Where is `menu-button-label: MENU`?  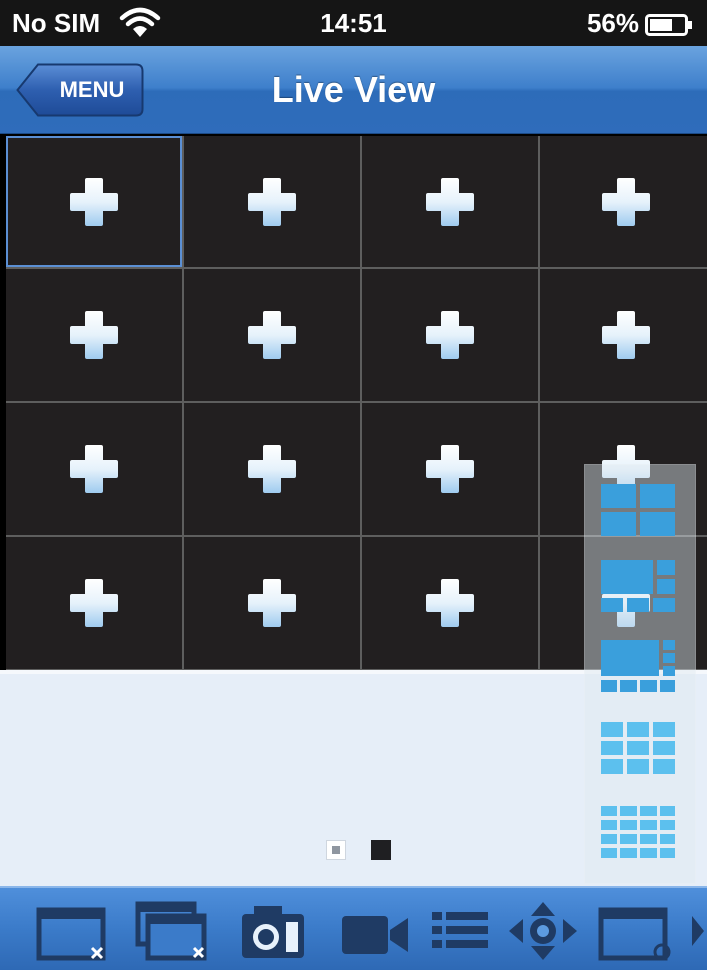 menu-button-label: MENU is located at coordinates (92, 89).